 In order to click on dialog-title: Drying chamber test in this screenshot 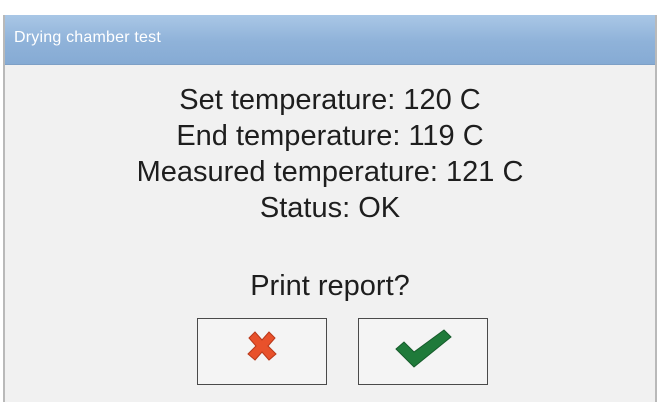, I will do `click(87, 37)`.